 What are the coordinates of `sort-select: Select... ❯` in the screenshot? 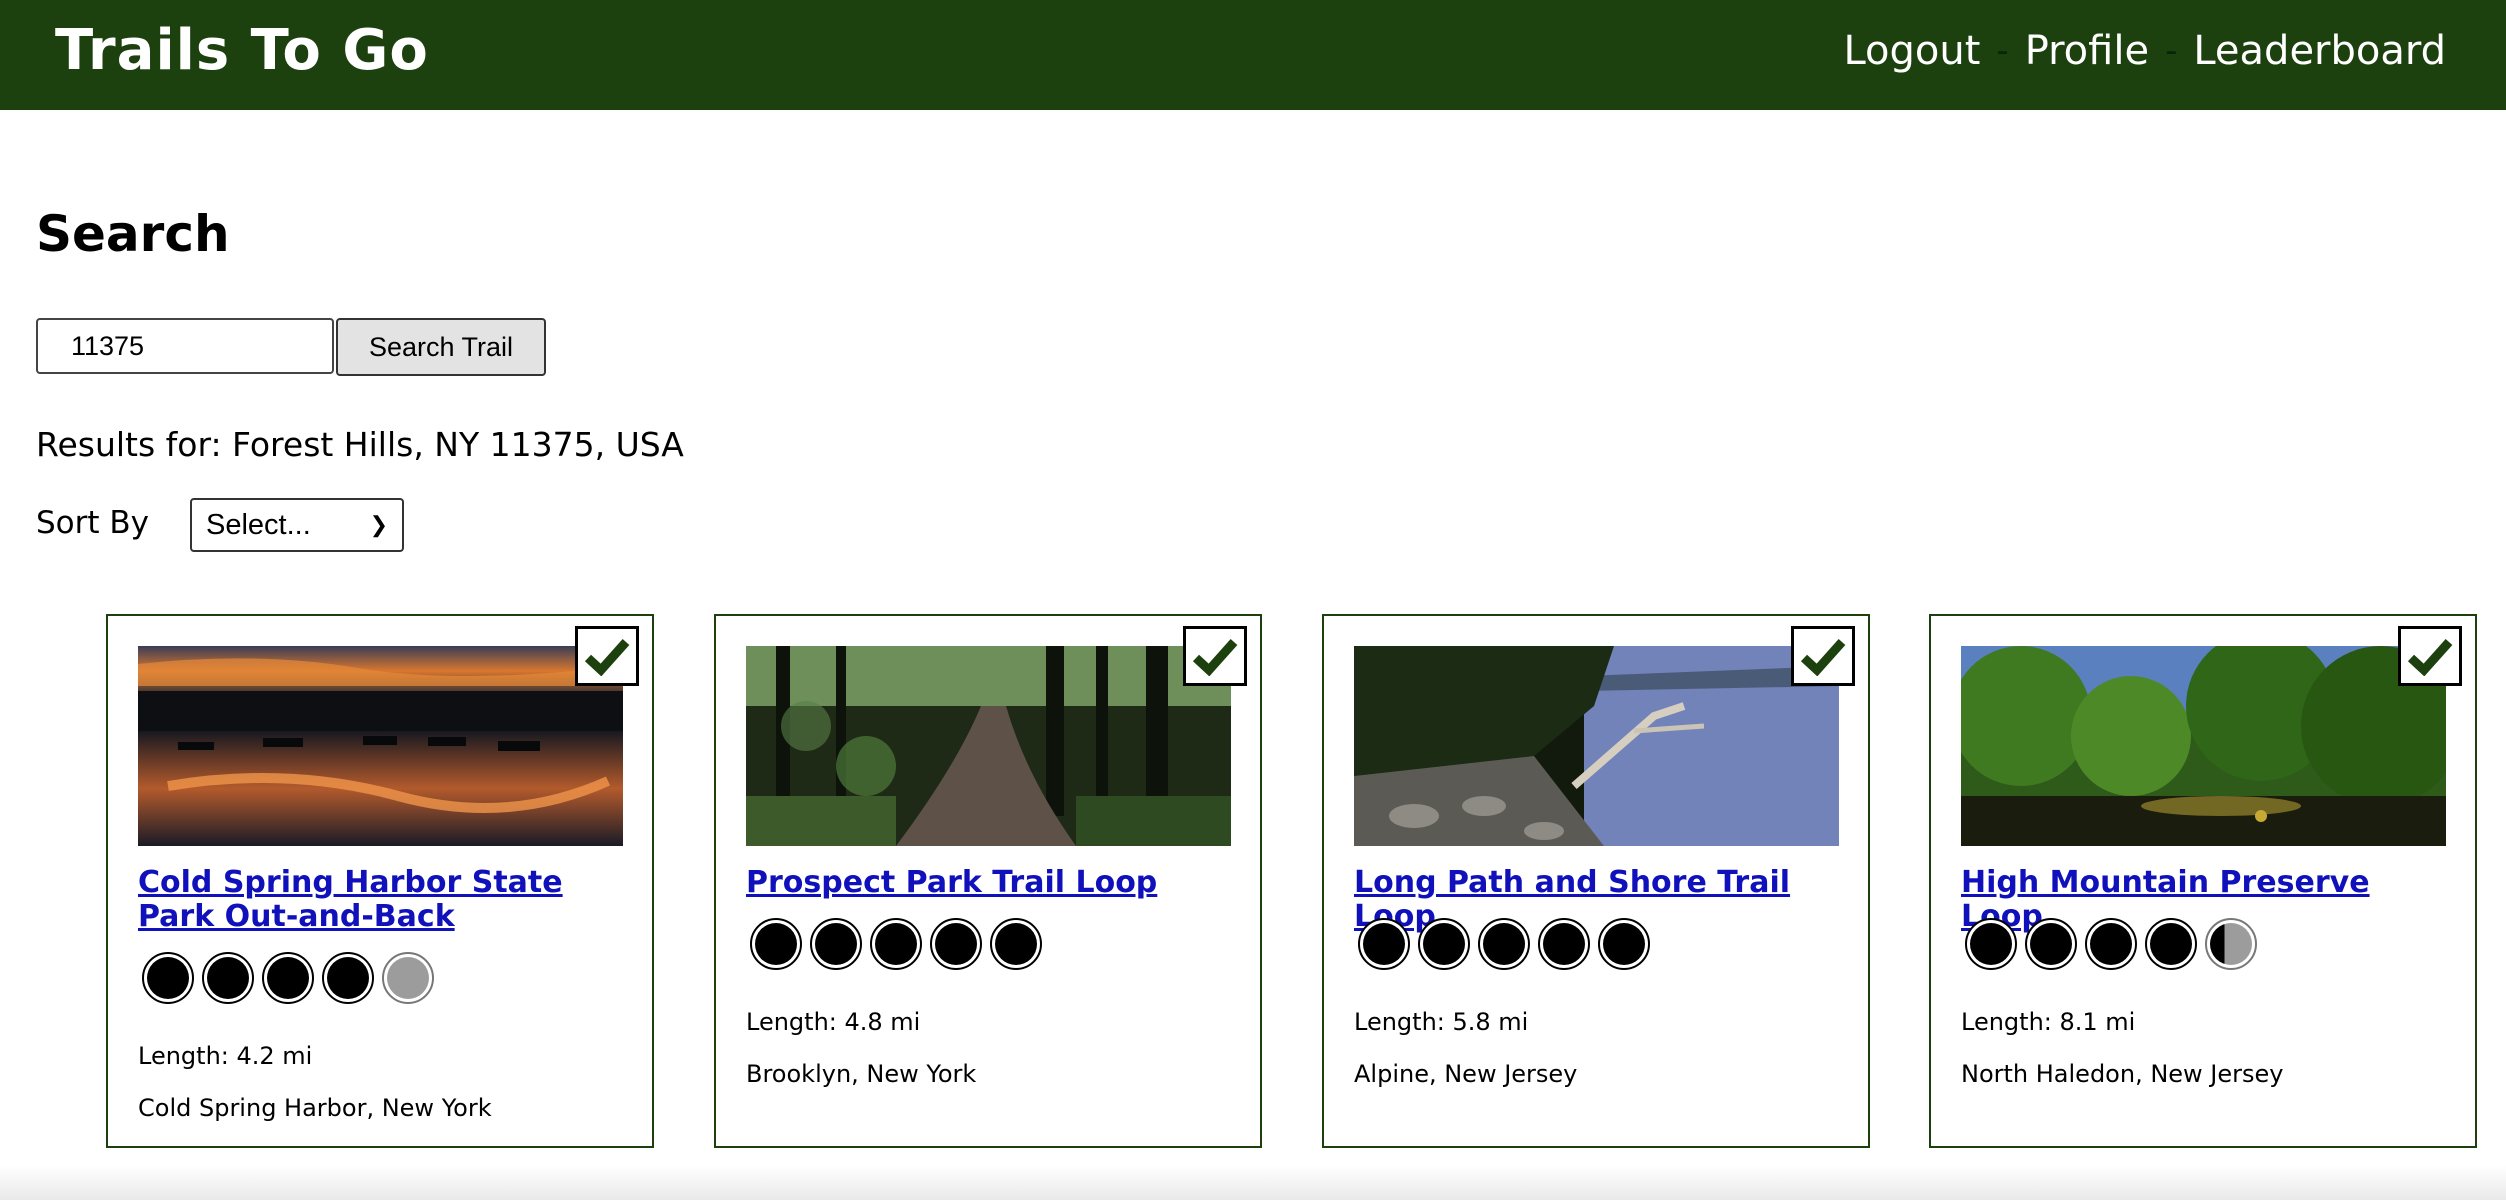 It's located at (297, 525).